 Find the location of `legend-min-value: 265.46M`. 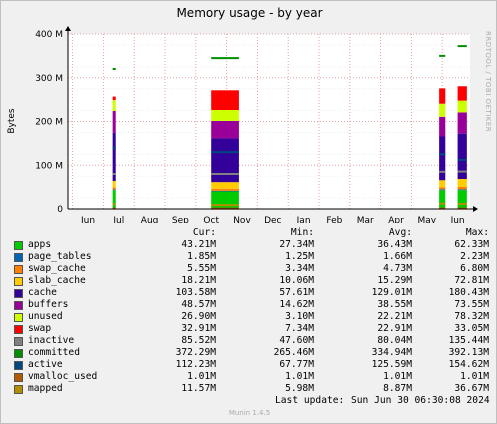

legend-min-value: 265.46M is located at coordinates (293, 352).